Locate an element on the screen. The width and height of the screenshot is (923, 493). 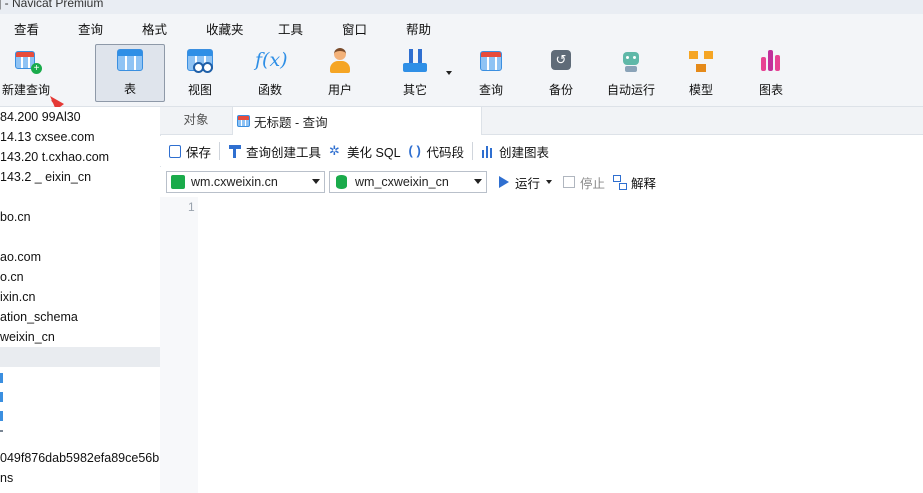
connection-value: wm.cxweixin.cn is located at coordinates (234, 182).